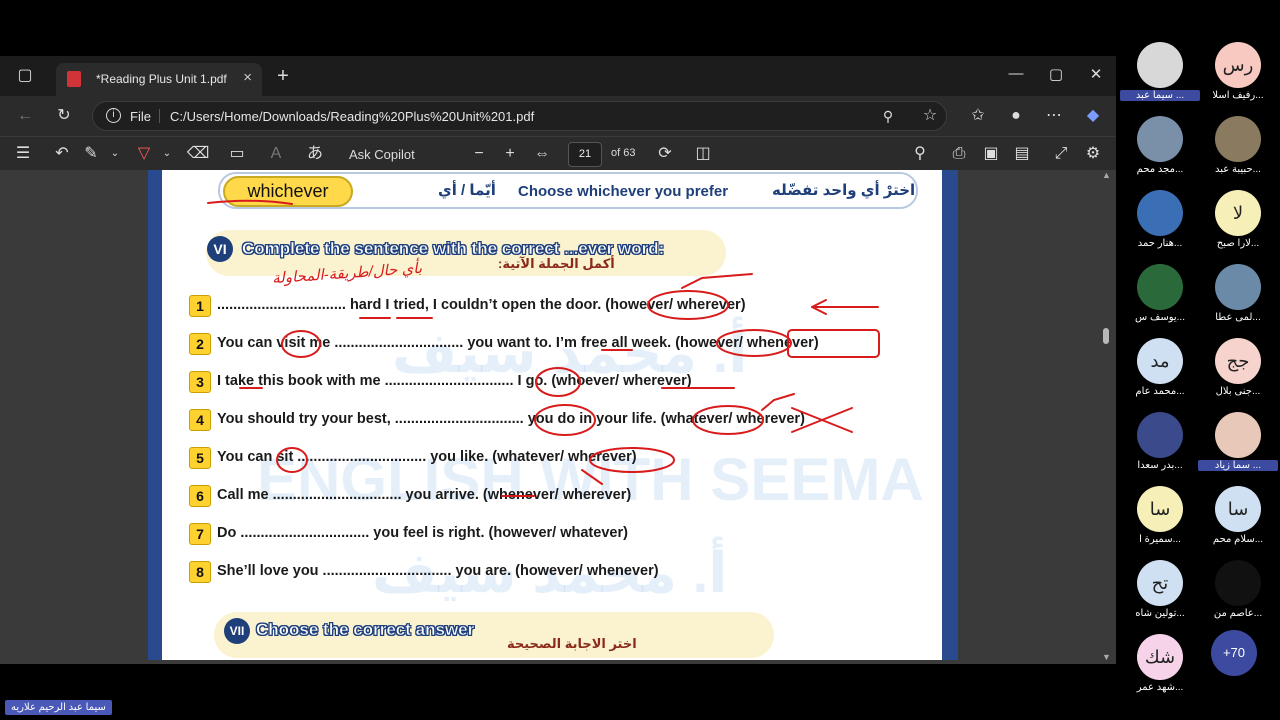 The height and width of the screenshot is (720, 1280). Describe the element at coordinates (665, 154) in the screenshot. I see `rotate-icon: ⟳` at that location.